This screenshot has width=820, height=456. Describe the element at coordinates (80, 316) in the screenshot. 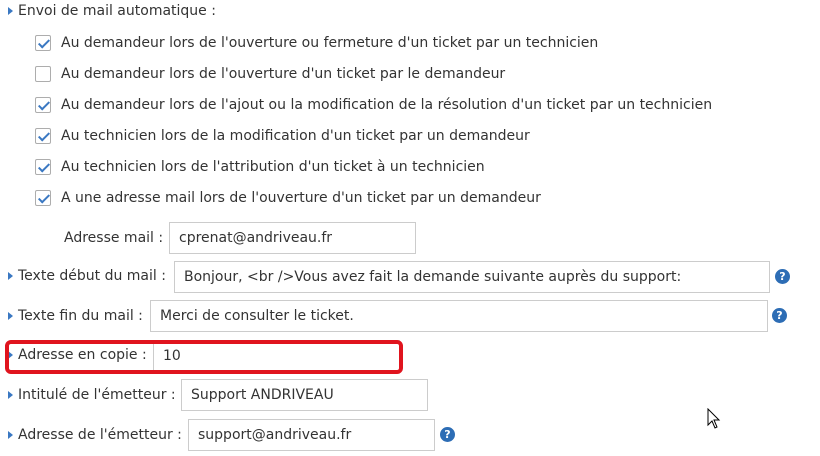

I see `texte-fin-label: Texte fin du mail :` at that location.